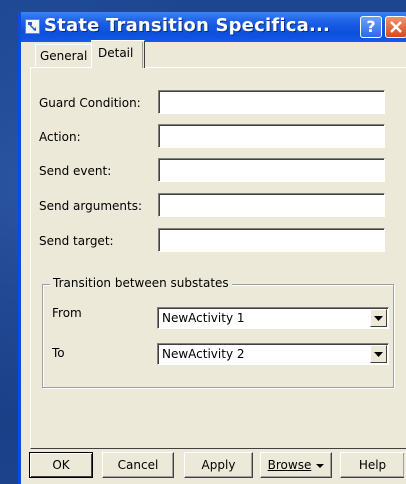  I want to click on send-target-label: Send target:, so click(76, 241).